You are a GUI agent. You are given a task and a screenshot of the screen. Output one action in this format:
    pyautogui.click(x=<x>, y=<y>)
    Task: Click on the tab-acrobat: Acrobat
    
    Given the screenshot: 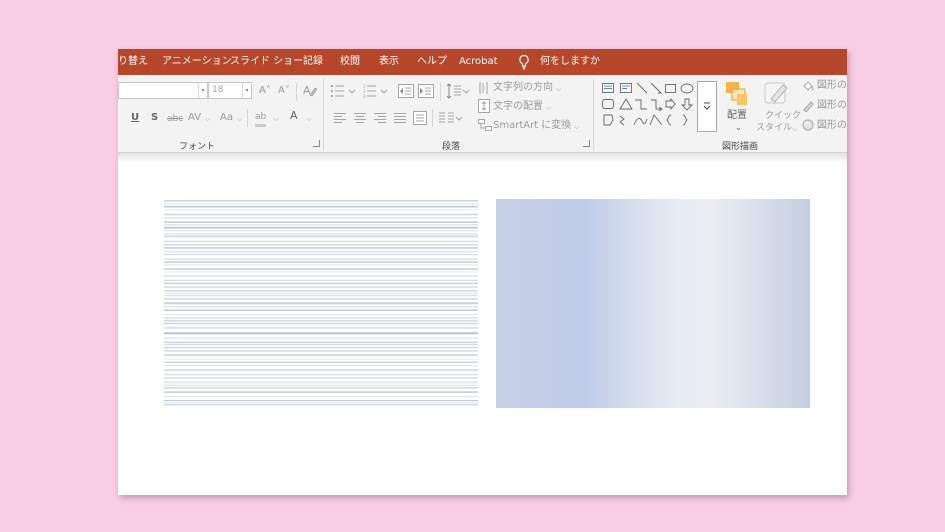 What is the action you would take?
    pyautogui.click(x=478, y=62)
    